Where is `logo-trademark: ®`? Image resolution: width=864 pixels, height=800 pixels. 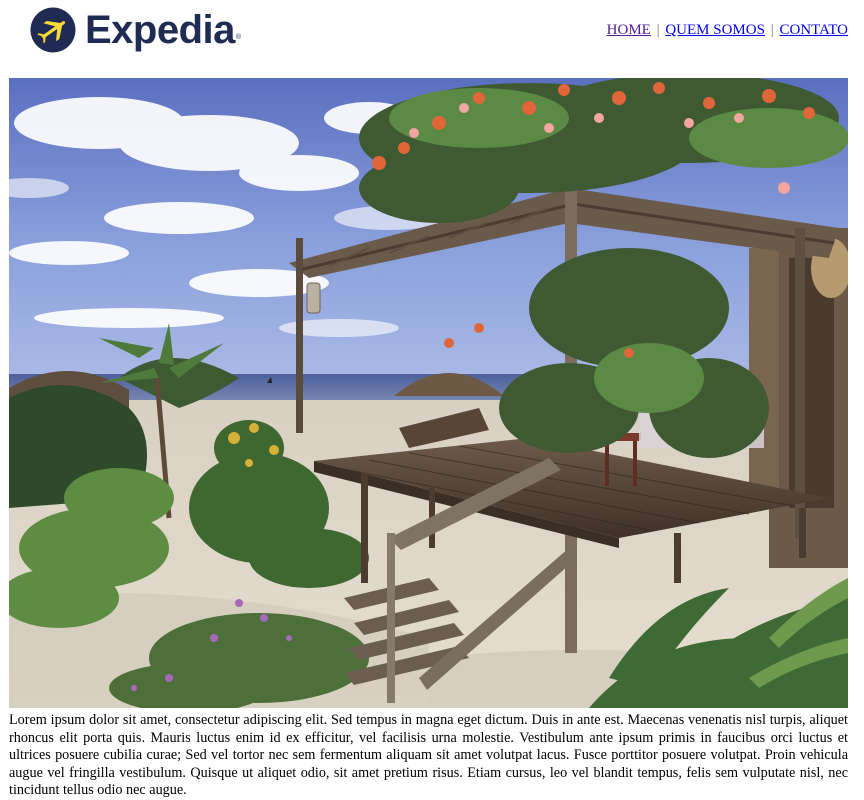 logo-trademark: ® is located at coordinates (238, 37).